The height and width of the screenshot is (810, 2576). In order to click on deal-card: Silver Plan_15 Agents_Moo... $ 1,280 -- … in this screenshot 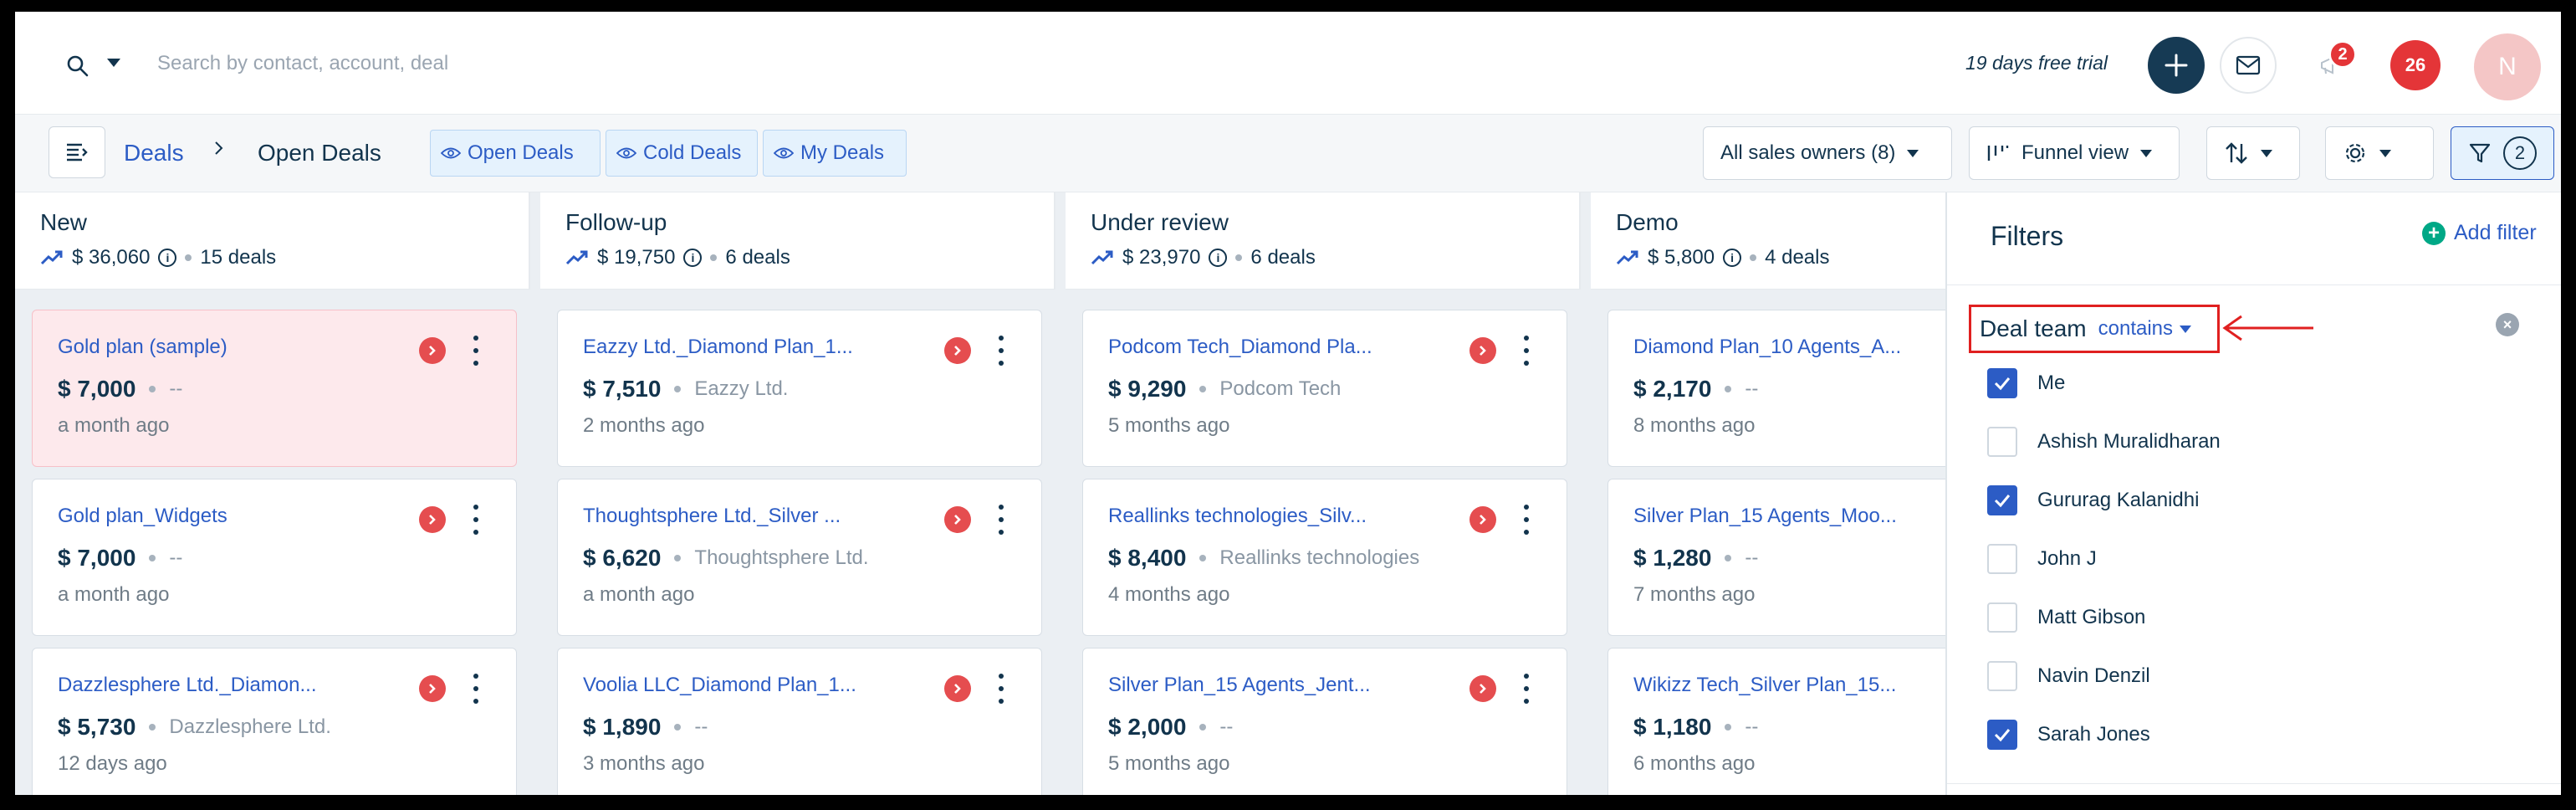, I will do `click(1776, 557)`.